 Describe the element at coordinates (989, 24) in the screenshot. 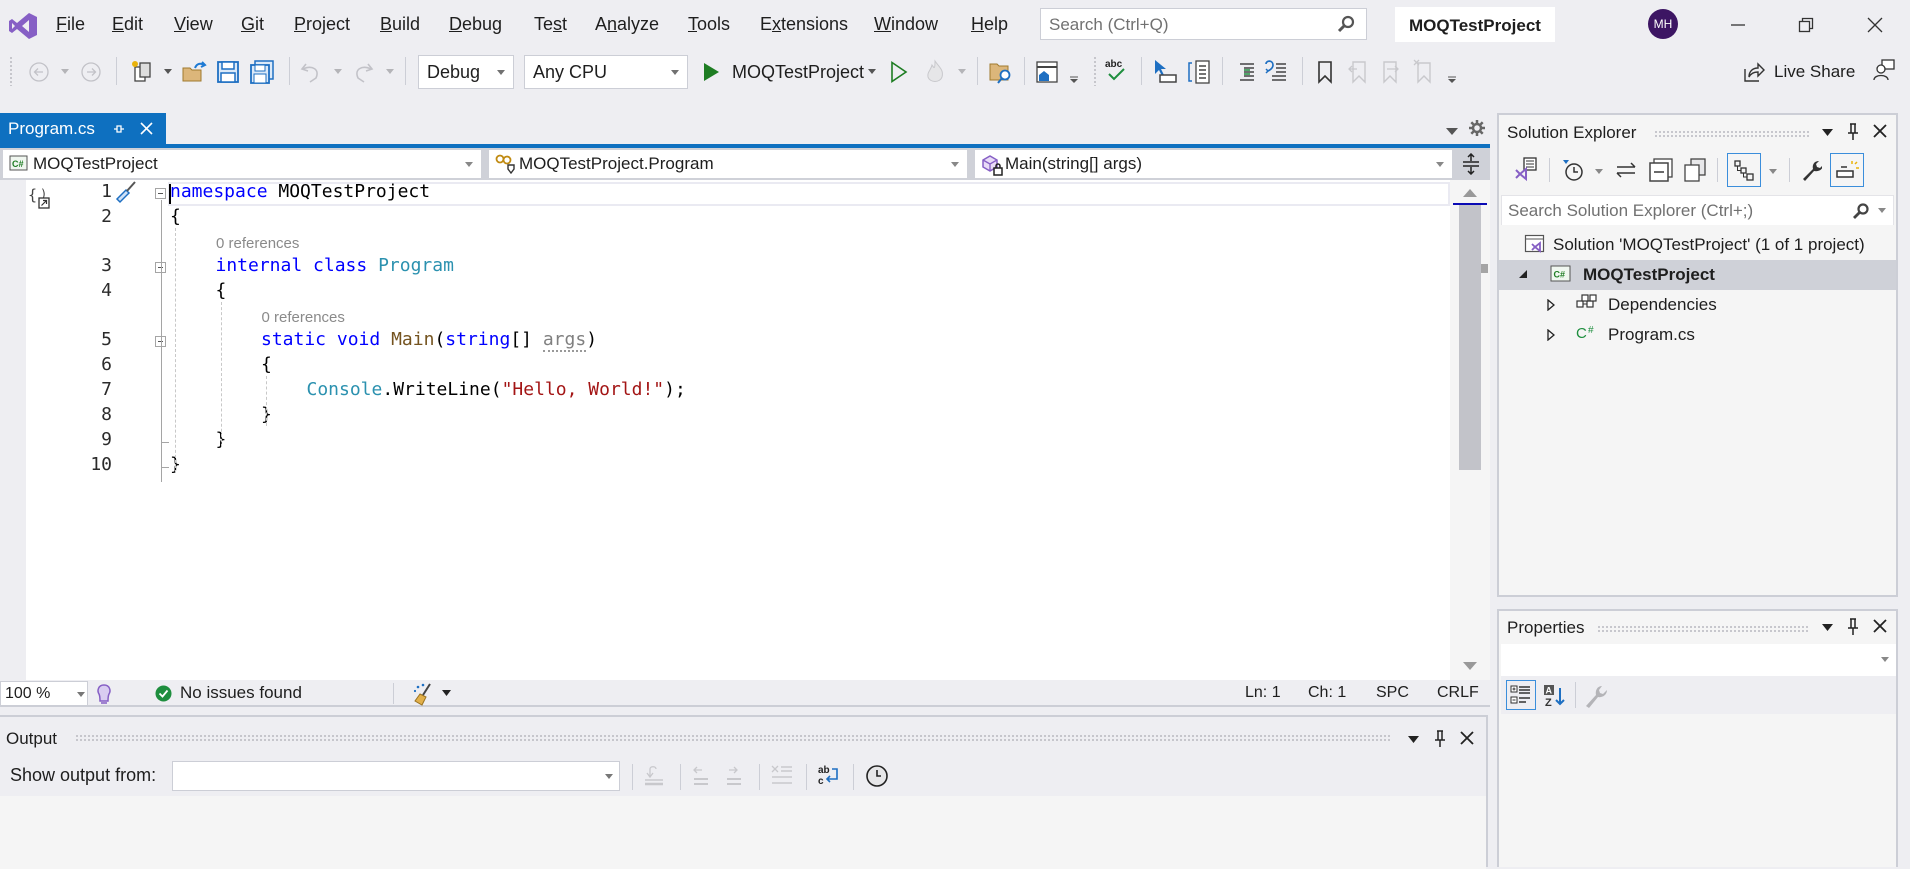

I see `menu-help: Help` at that location.